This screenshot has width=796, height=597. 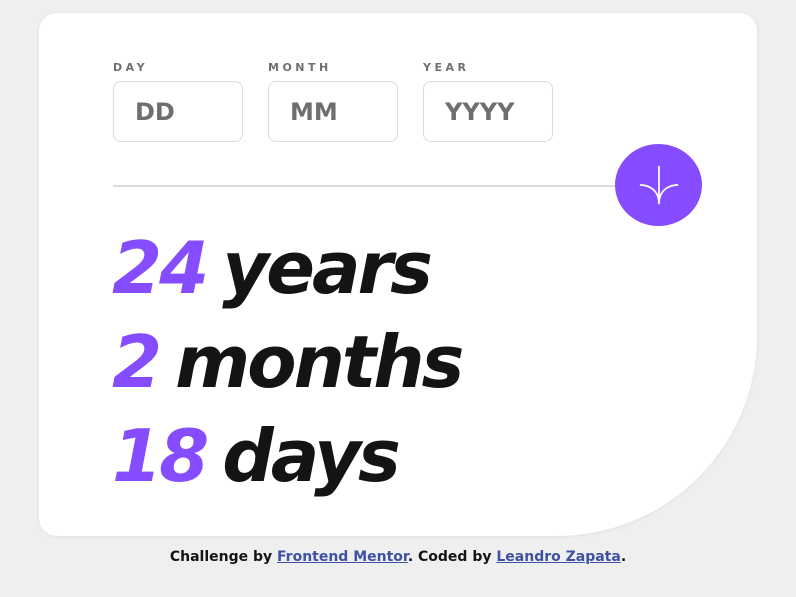 I want to click on year-field: YEAR, so click(x=488, y=101).